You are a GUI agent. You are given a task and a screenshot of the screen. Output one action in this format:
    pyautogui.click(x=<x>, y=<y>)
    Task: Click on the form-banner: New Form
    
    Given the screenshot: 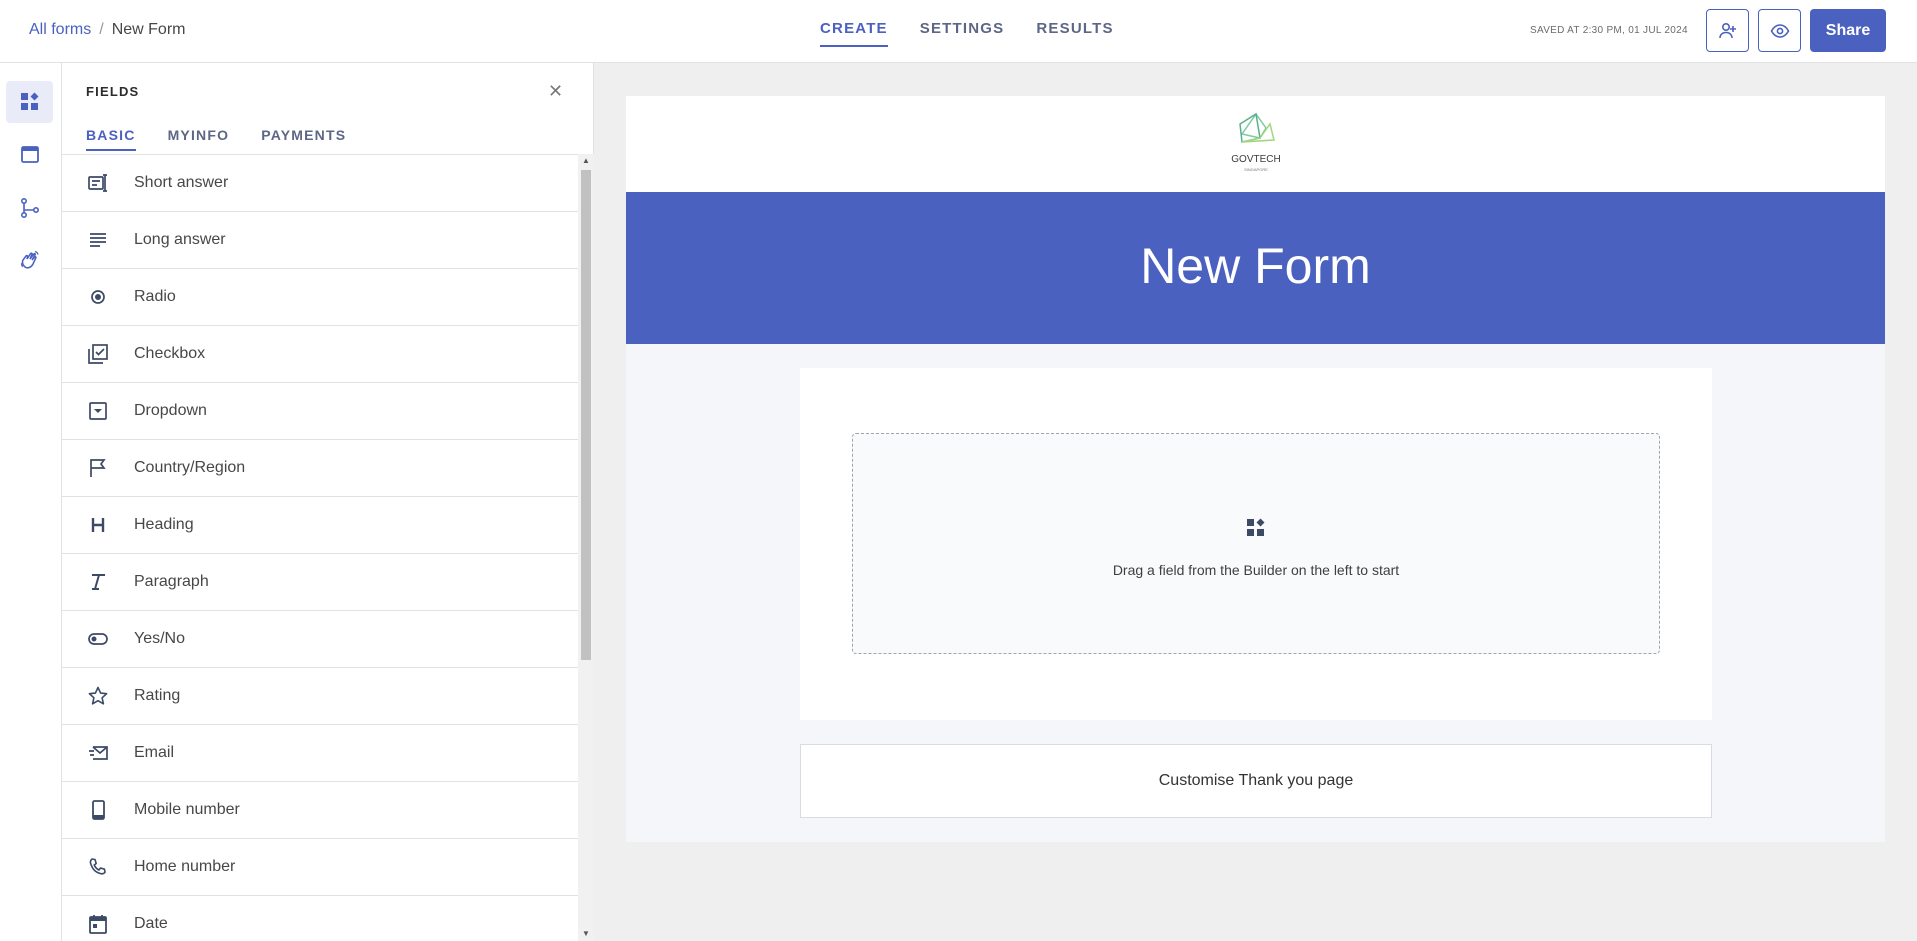 What is the action you would take?
    pyautogui.click(x=1255, y=268)
    